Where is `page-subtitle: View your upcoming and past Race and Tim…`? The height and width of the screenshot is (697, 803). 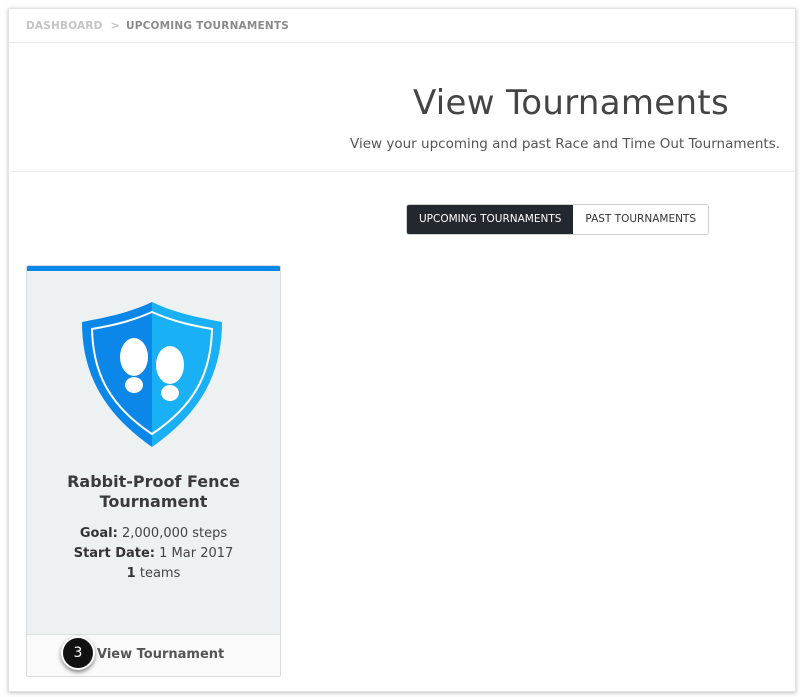 page-subtitle: View your upcoming and past Race and Tim… is located at coordinates (565, 144).